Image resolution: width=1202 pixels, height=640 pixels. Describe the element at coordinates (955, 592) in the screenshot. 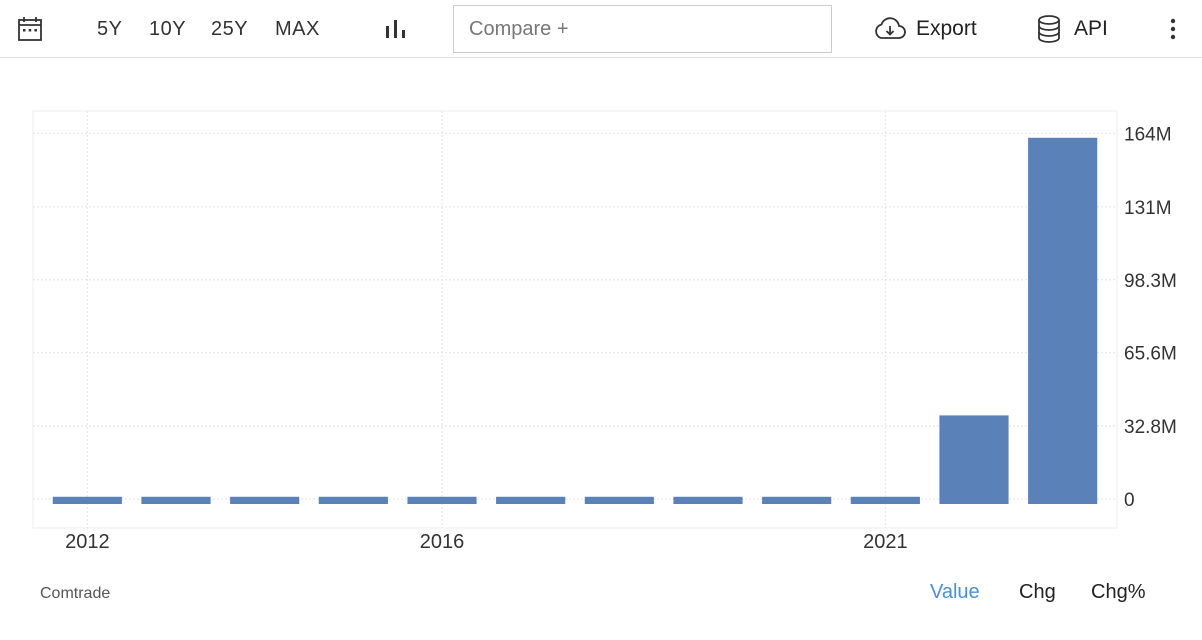

I see `view-value-option: Value` at that location.